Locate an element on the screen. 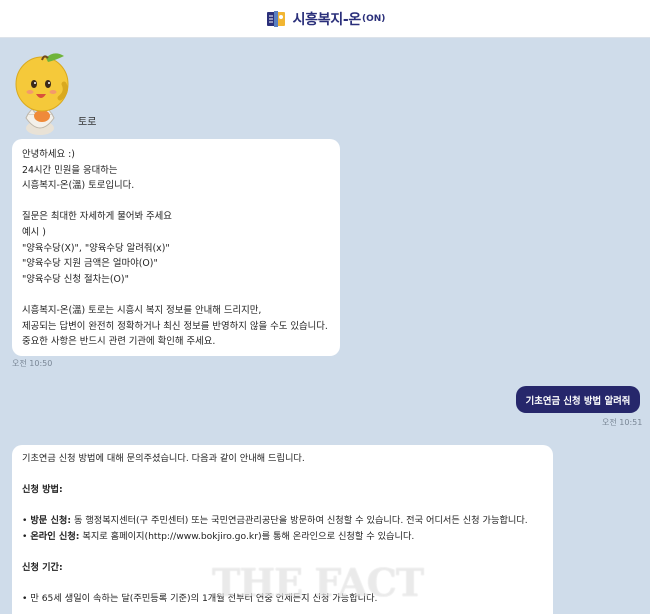 The image size is (650, 614). greeting-line: "양육수당 신청 절차는(O)" is located at coordinates (75, 279).